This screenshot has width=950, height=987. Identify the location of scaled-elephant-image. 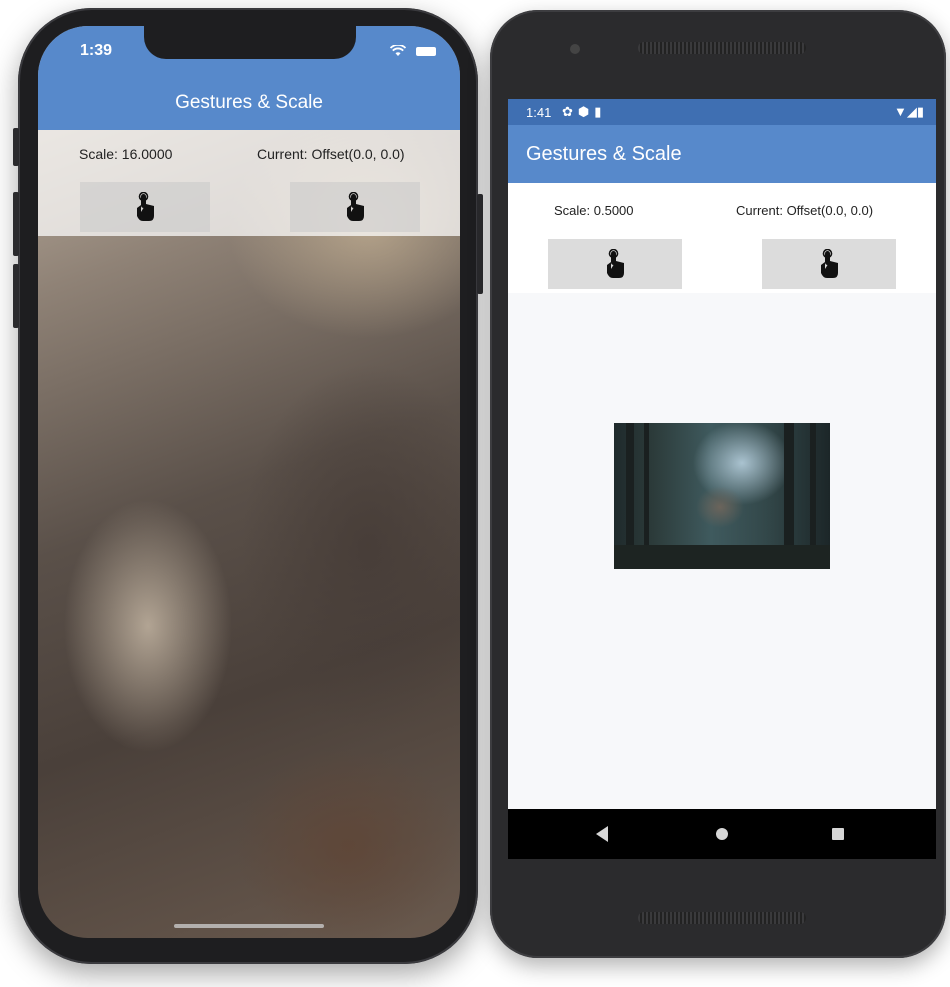
(722, 496).